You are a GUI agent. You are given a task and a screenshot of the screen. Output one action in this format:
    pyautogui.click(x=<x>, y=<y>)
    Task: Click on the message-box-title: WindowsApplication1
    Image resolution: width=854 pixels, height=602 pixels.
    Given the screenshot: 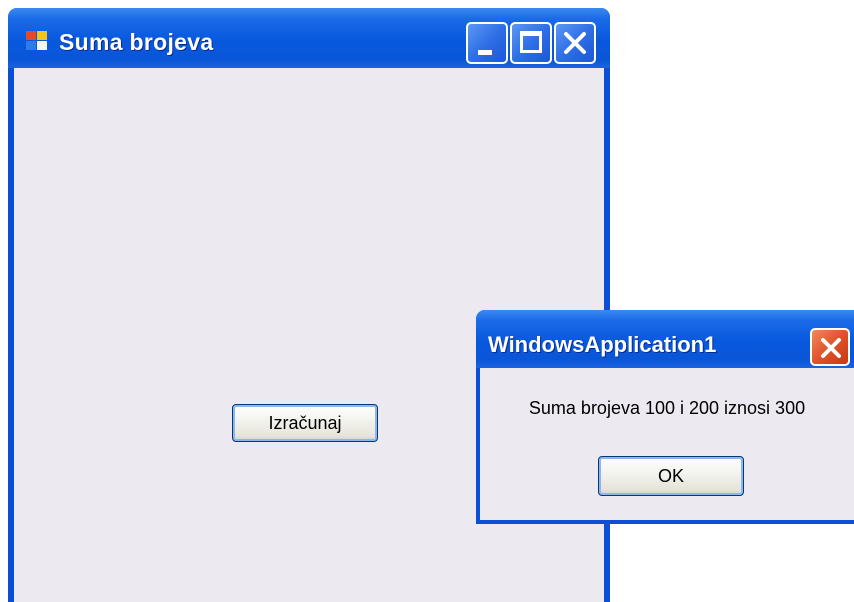 What is the action you would take?
    pyautogui.click(x=602, y=344)
    